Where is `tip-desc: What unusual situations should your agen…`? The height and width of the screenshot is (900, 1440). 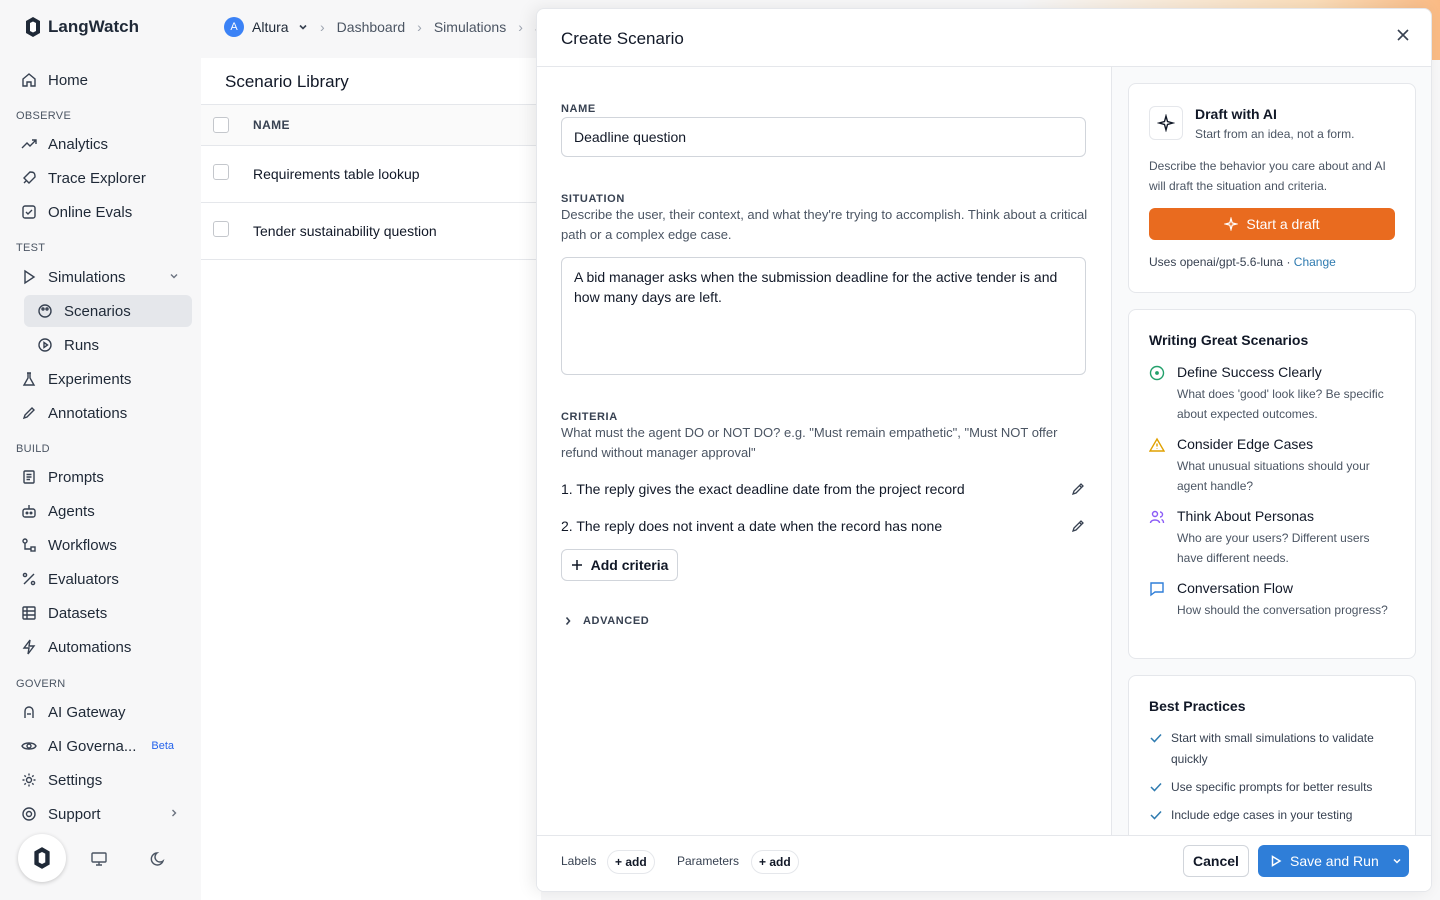
tip-desc: What unusual situations should your agen… is located at coordinates (1273, 476).